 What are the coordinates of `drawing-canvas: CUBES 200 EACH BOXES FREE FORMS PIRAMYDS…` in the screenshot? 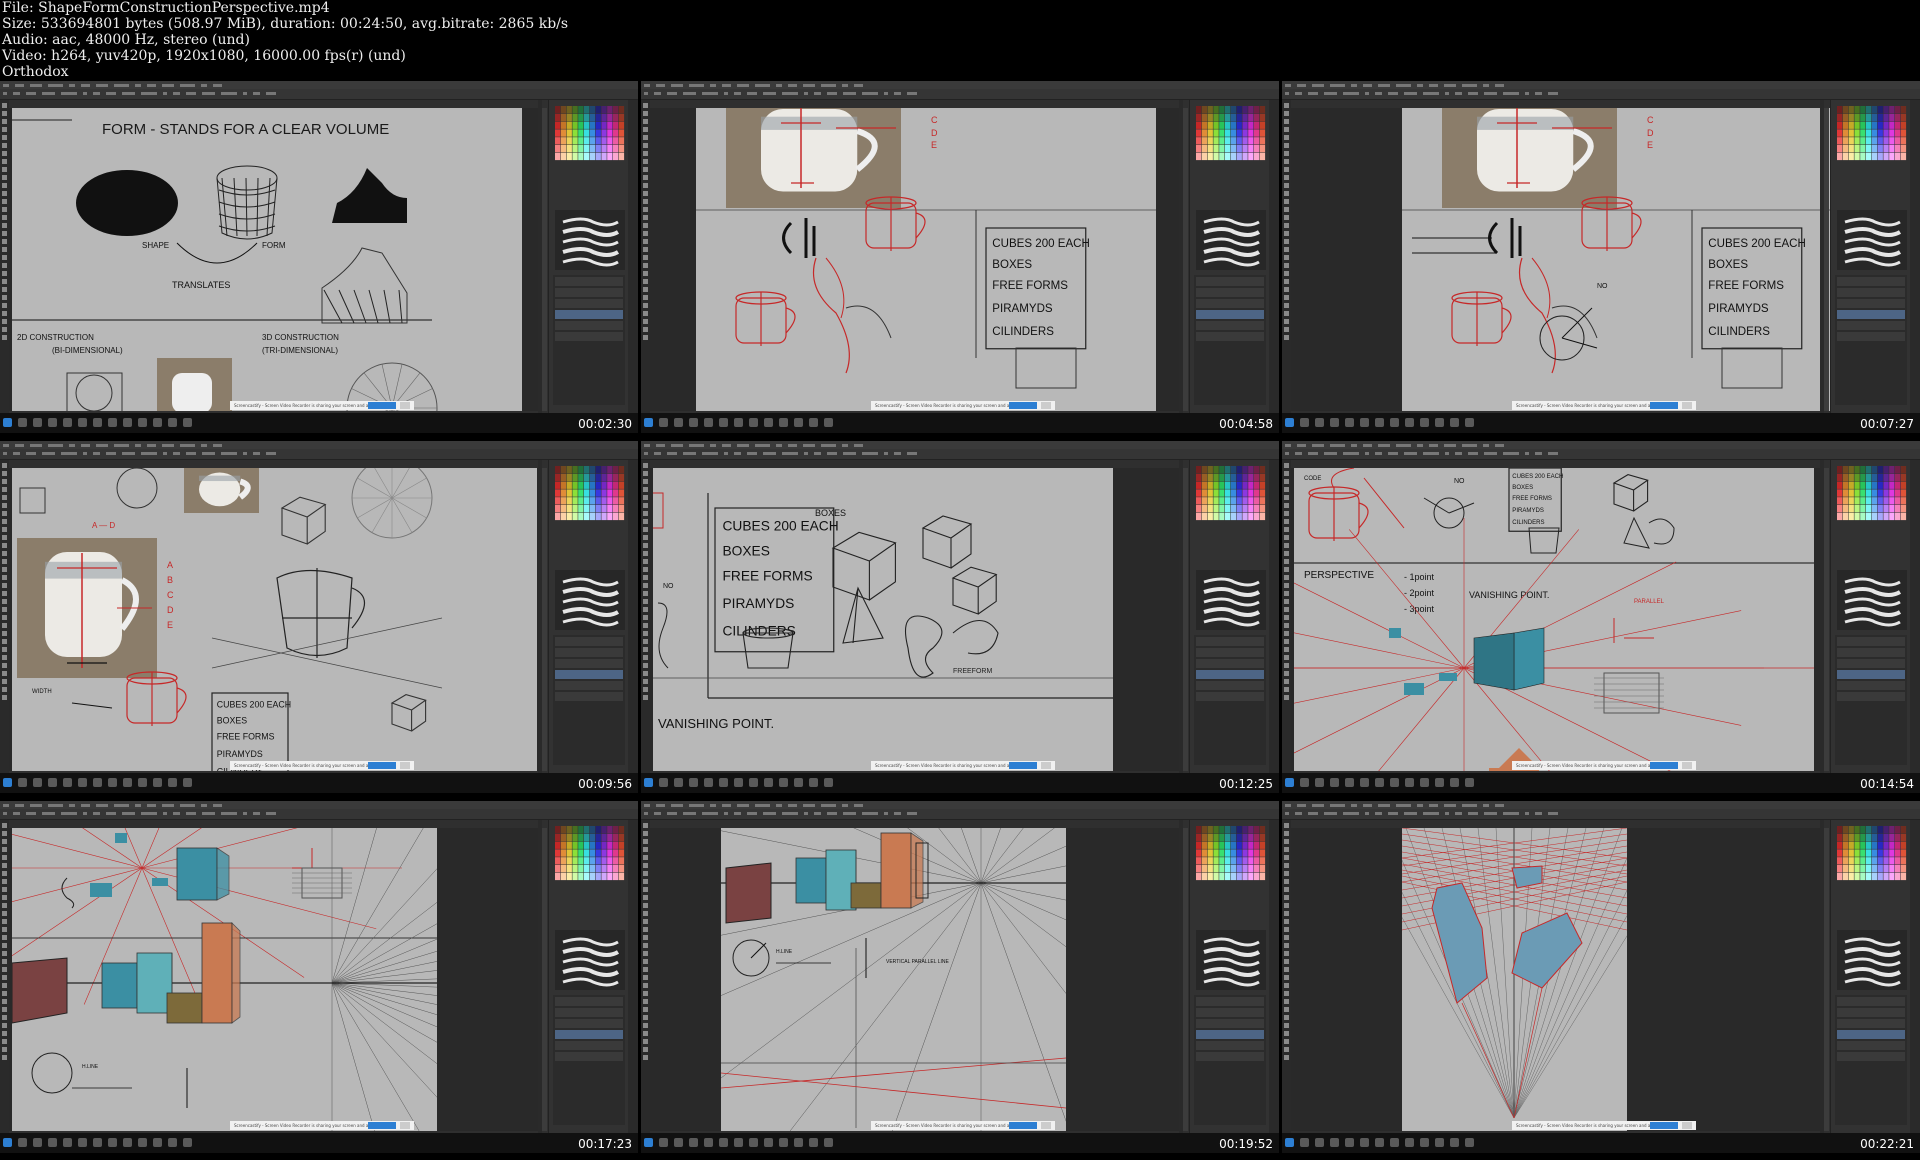 It's located at (883, 619).